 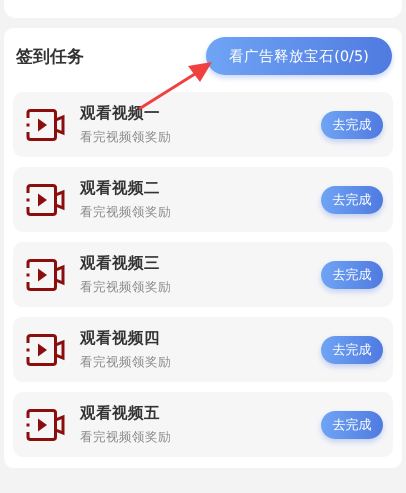 What do you see at coordinates (120, 188) in the screenshot?
I see `task-title: 观看视频二` at bounding box center [120, 188].